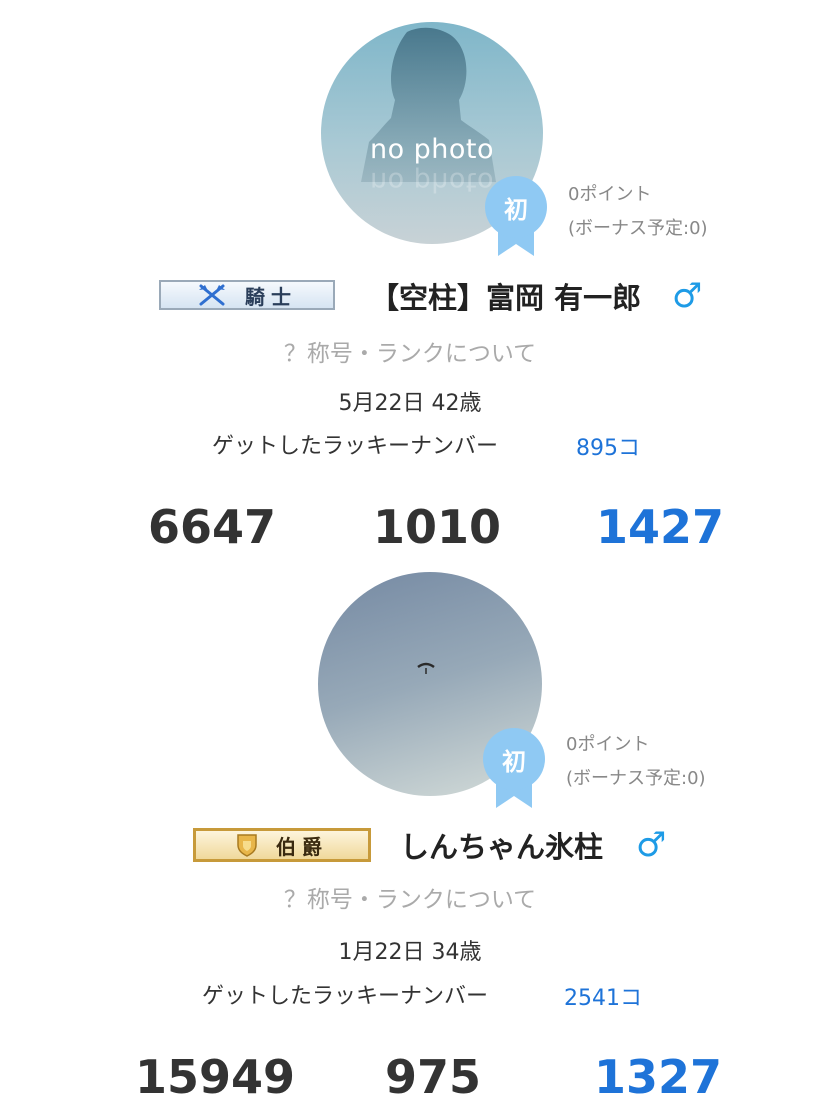 The width and height of the screenshot is (840, 1120). I want to click on crossed-axes-icon, so click(212, 295).